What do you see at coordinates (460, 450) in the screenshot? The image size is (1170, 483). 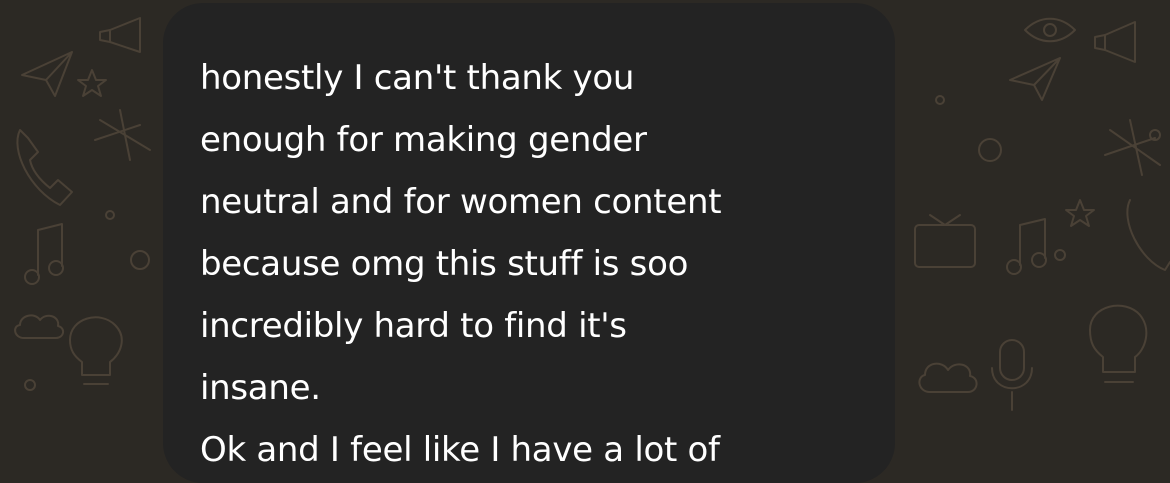 I see `message-line: Ok and I feel like I have a lot of` at bounding box center [460, 450].